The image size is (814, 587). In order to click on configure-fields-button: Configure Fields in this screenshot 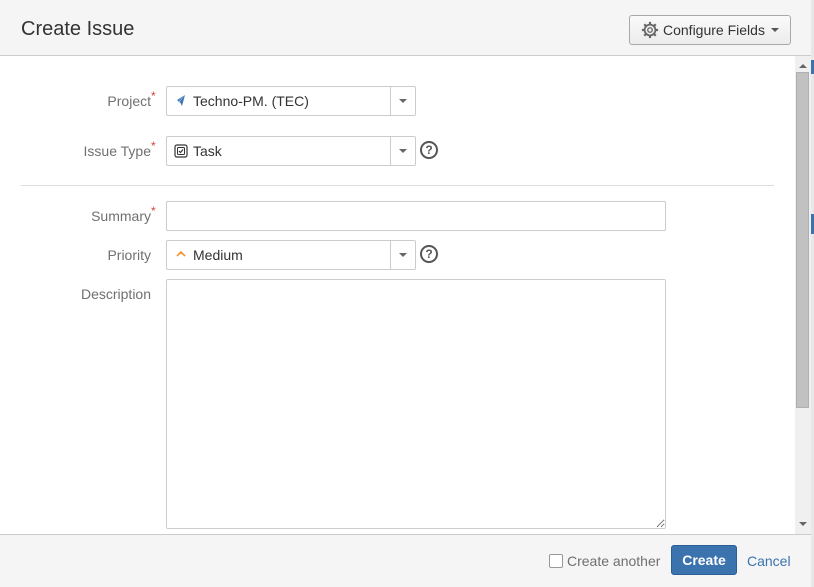, I will do `click(710, 30)`.